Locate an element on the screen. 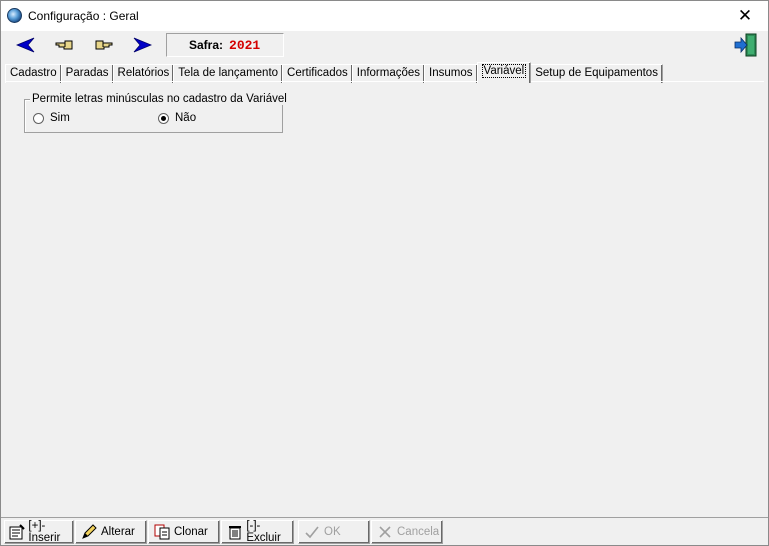 The height and width of the screenshot is (546, 769). safra-indicator: Safra: 2021 is located at coordinates (225, 45).